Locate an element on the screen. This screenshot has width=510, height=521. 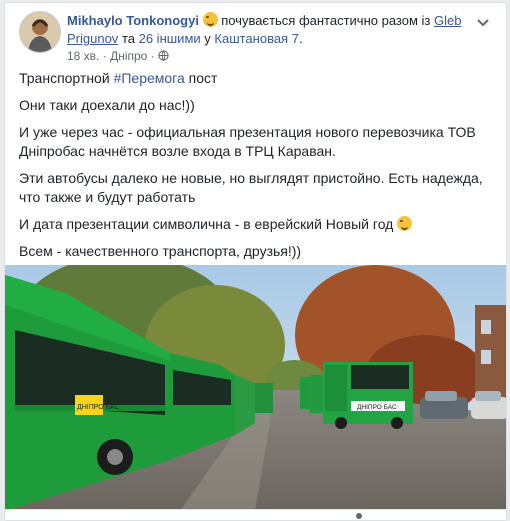
location-text: Дніпро is located at coordinates (129, 56).